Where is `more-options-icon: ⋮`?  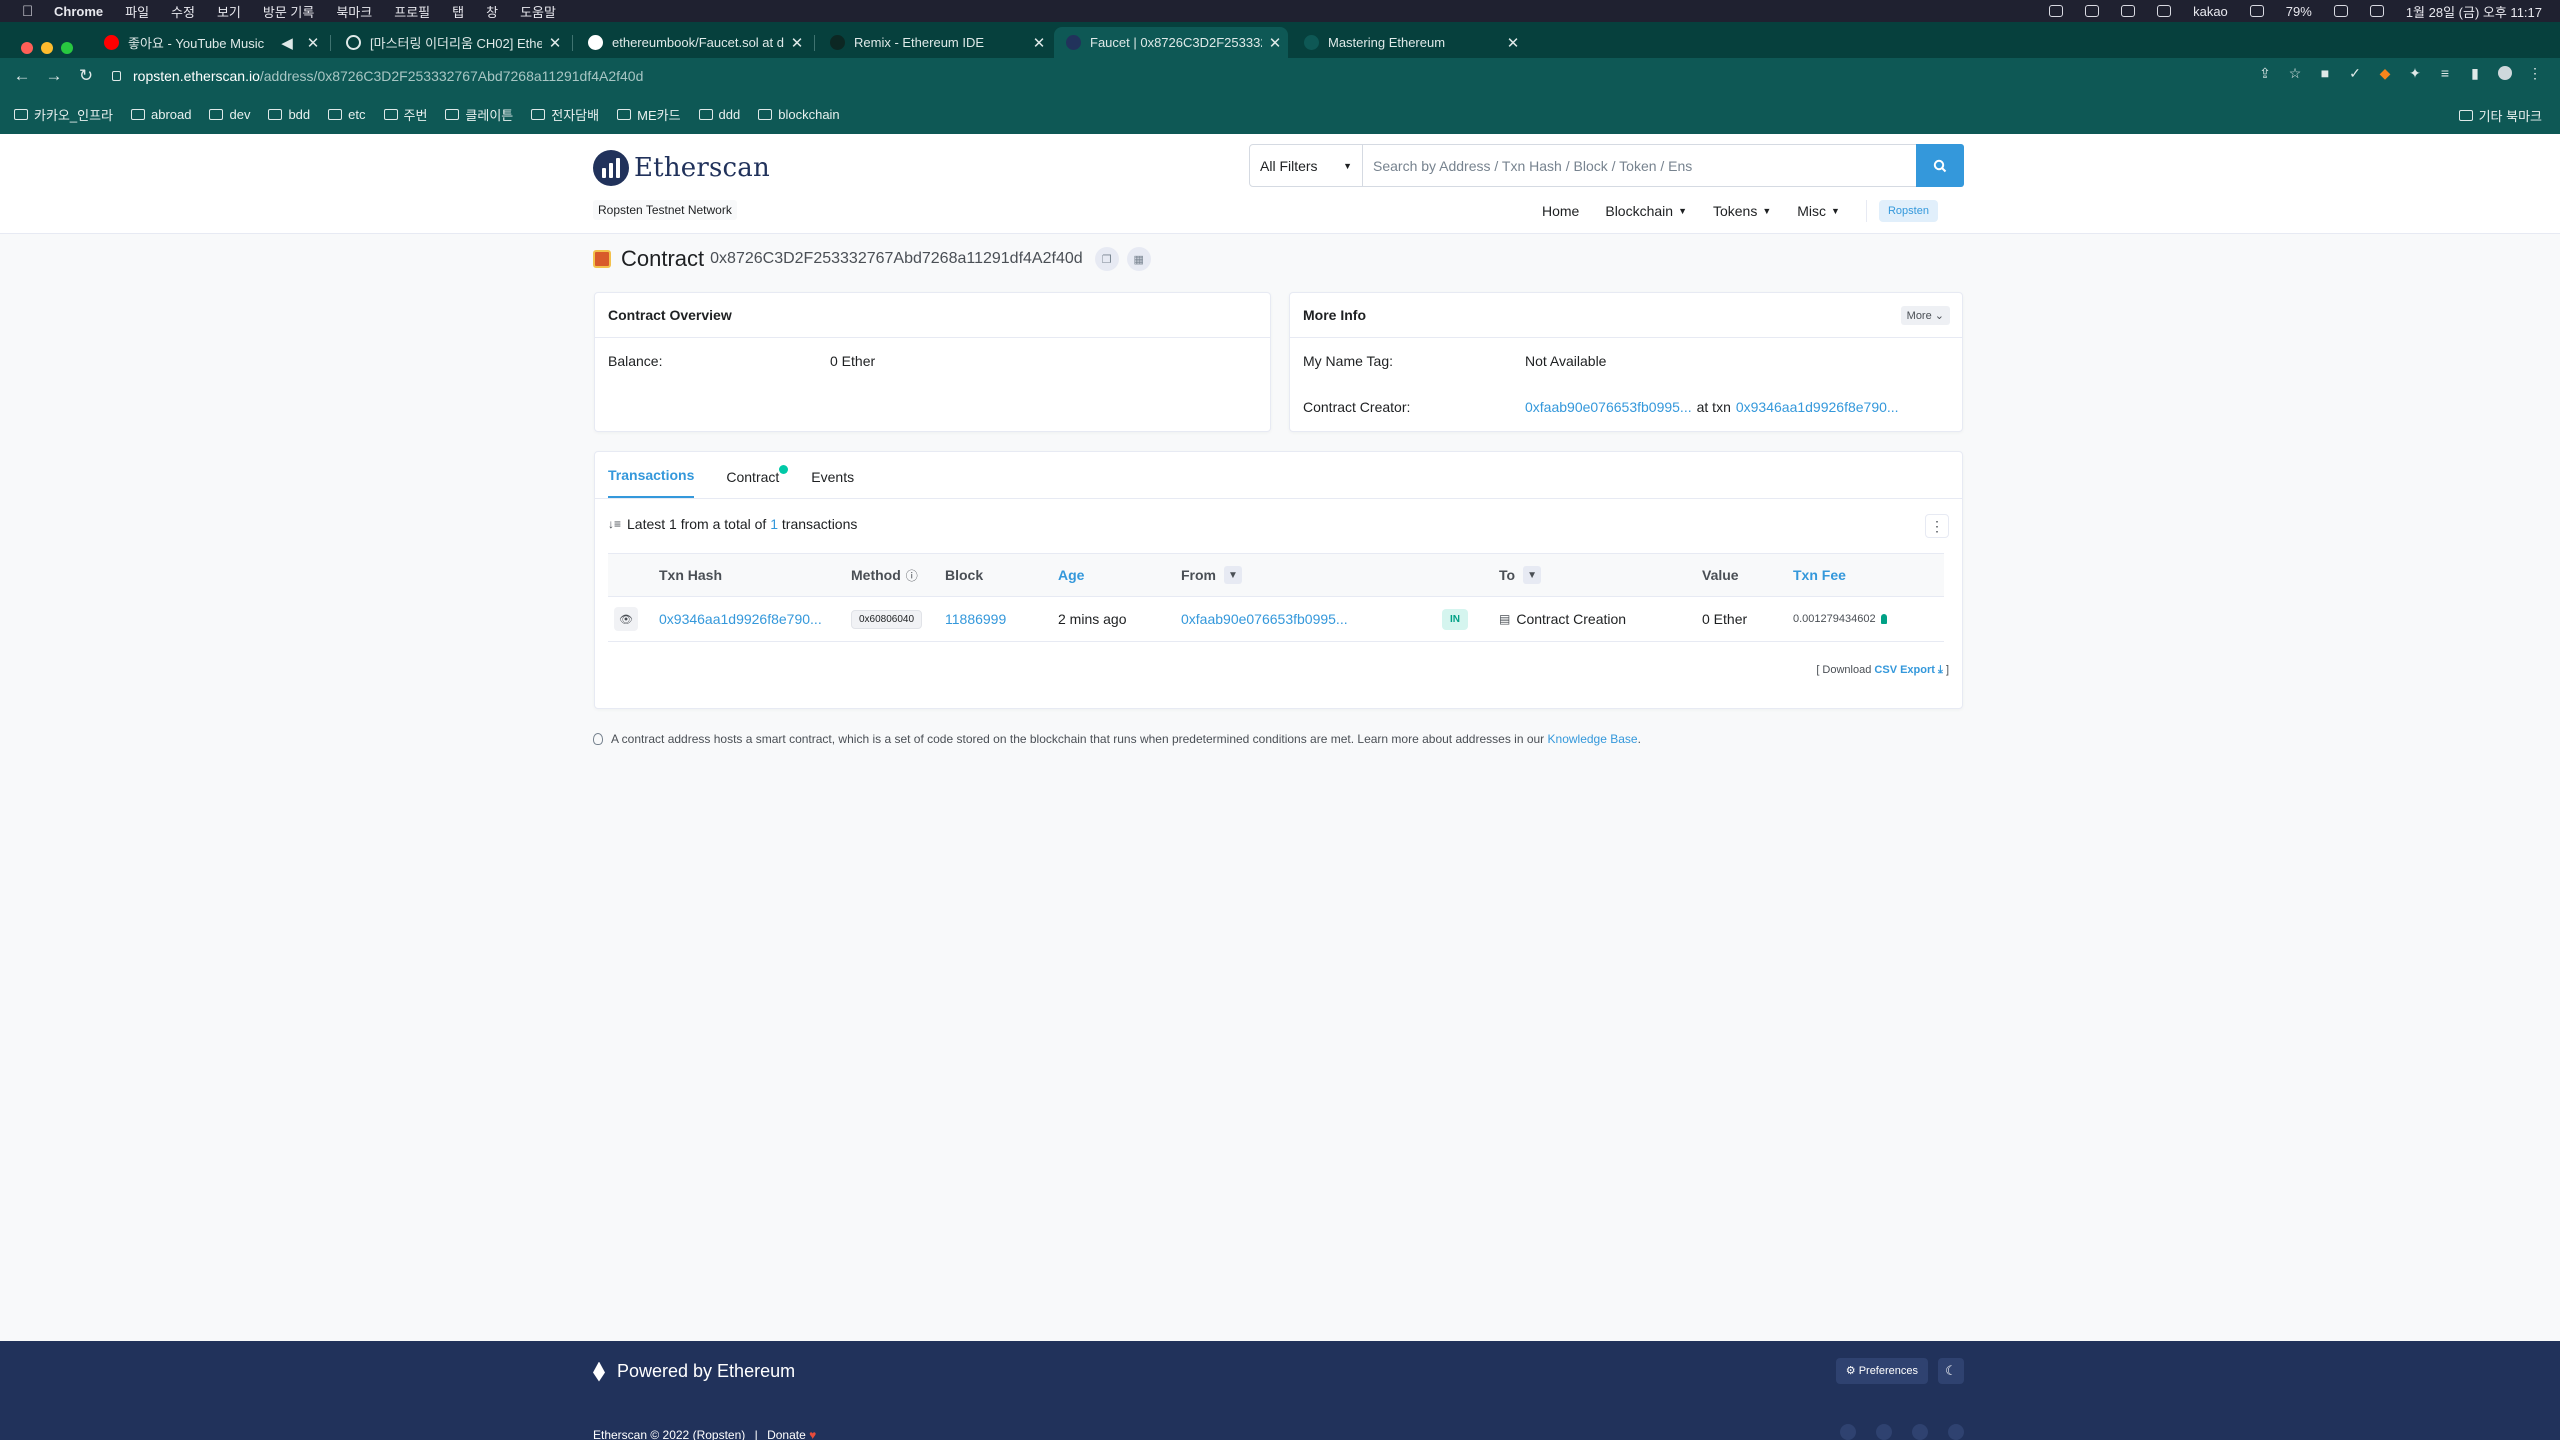
more-options-icon: ⋮ is located at coordinates (1937, 526).